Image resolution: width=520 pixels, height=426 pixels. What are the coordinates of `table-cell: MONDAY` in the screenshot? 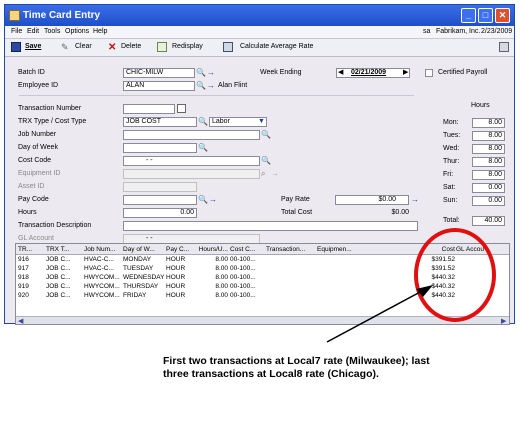 It's located at (137, 259).